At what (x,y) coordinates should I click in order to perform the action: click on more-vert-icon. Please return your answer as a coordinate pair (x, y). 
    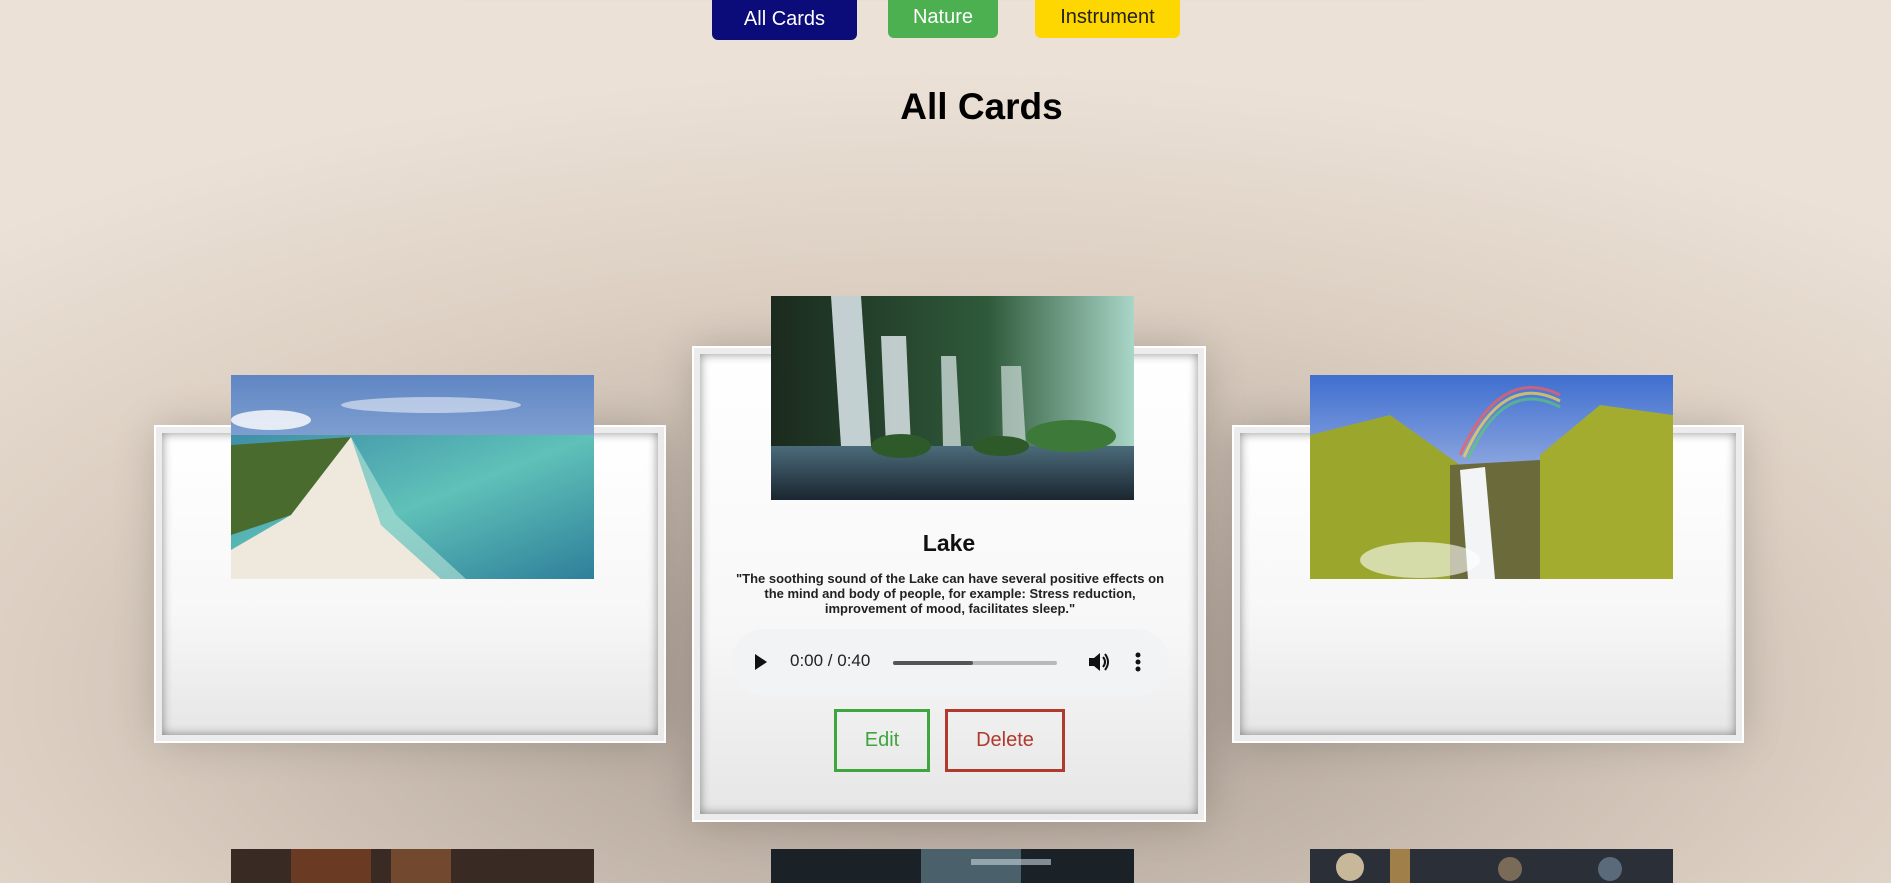
    Looking at the image, I should click on (1138, 662).